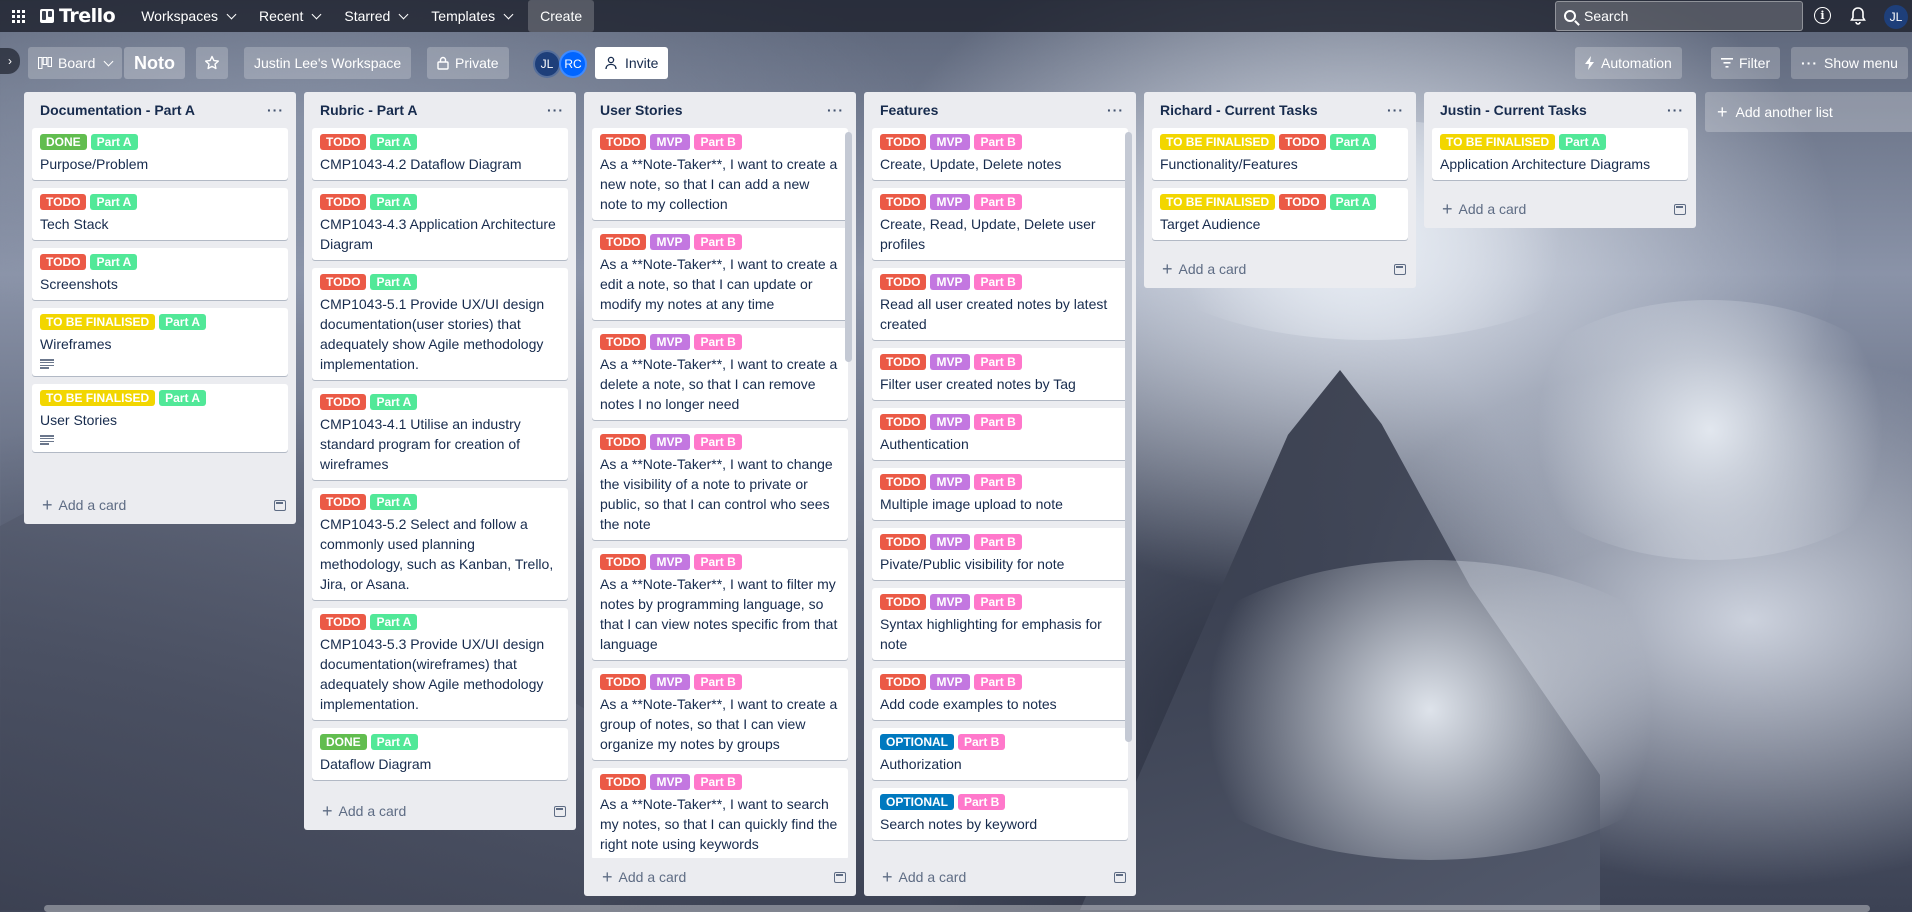  What do you see at coordinates (18, 16) in the screenshot?
I see `app-switcher-icon` at bounding box center [18, 16].